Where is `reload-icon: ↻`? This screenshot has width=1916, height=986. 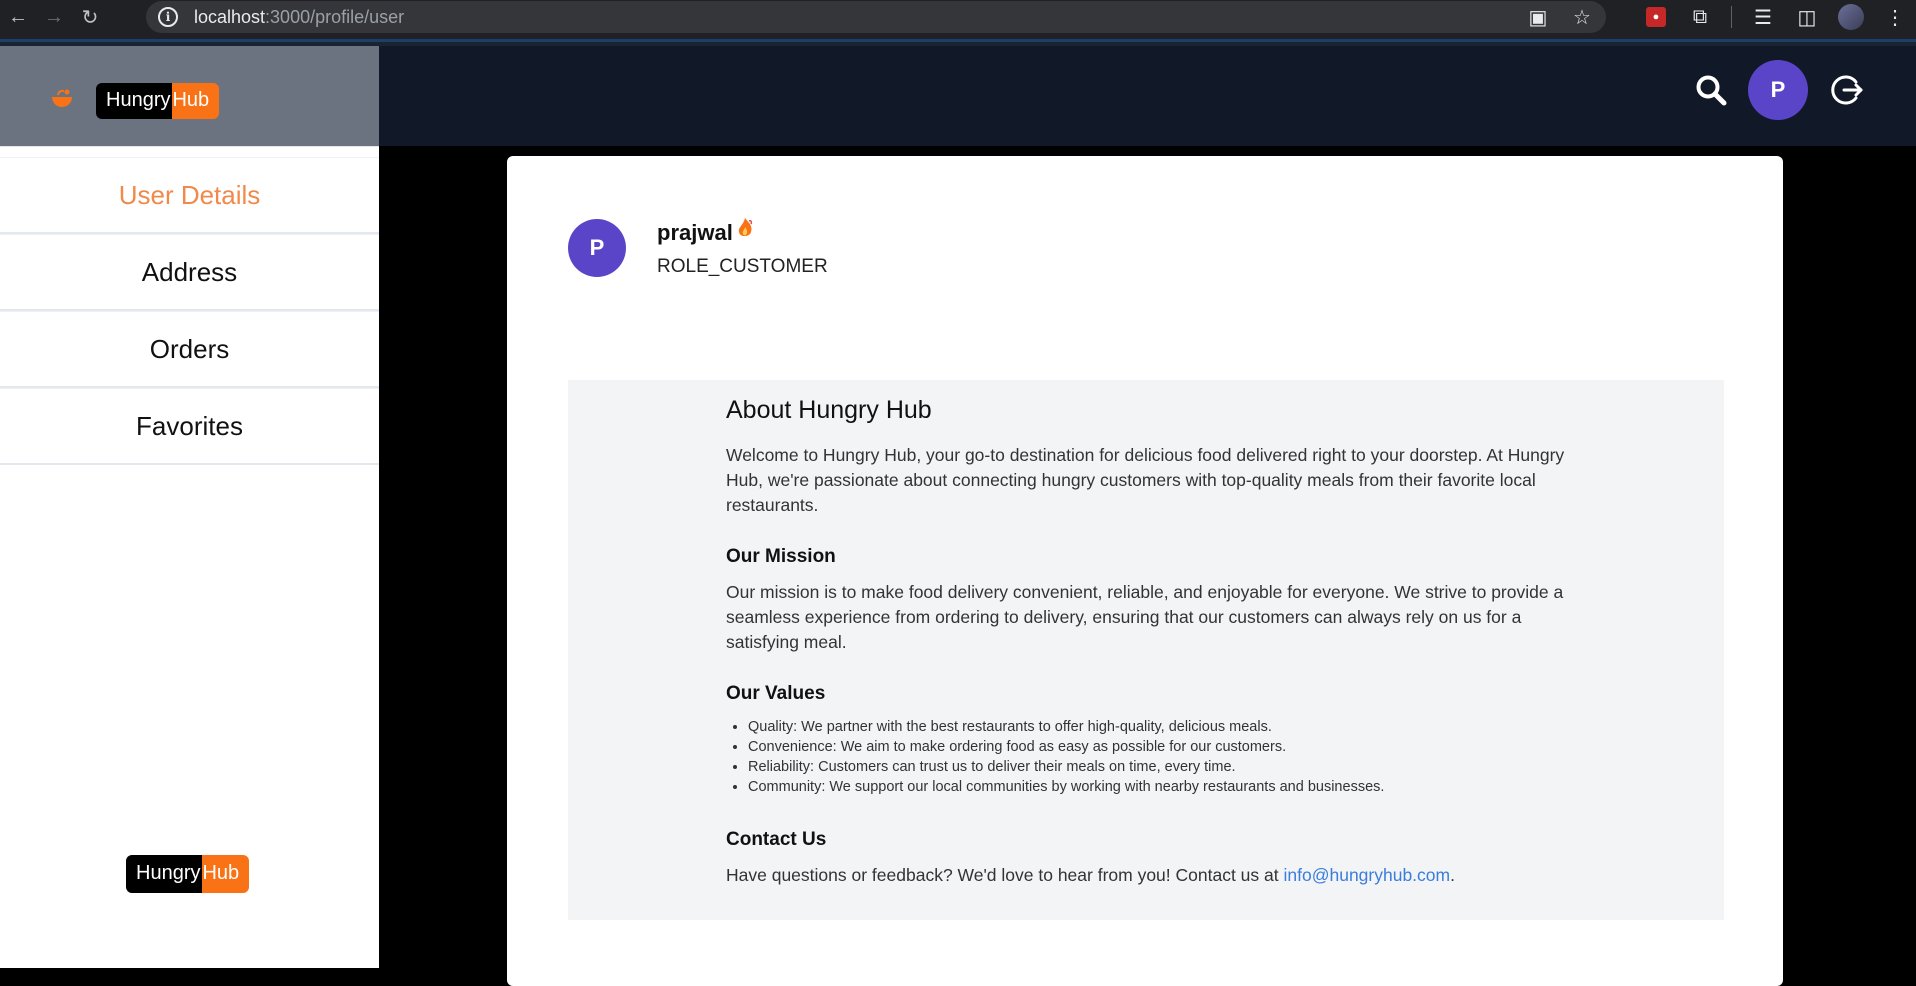
reload-icon: ↻ is located at coordinates (90, 17).